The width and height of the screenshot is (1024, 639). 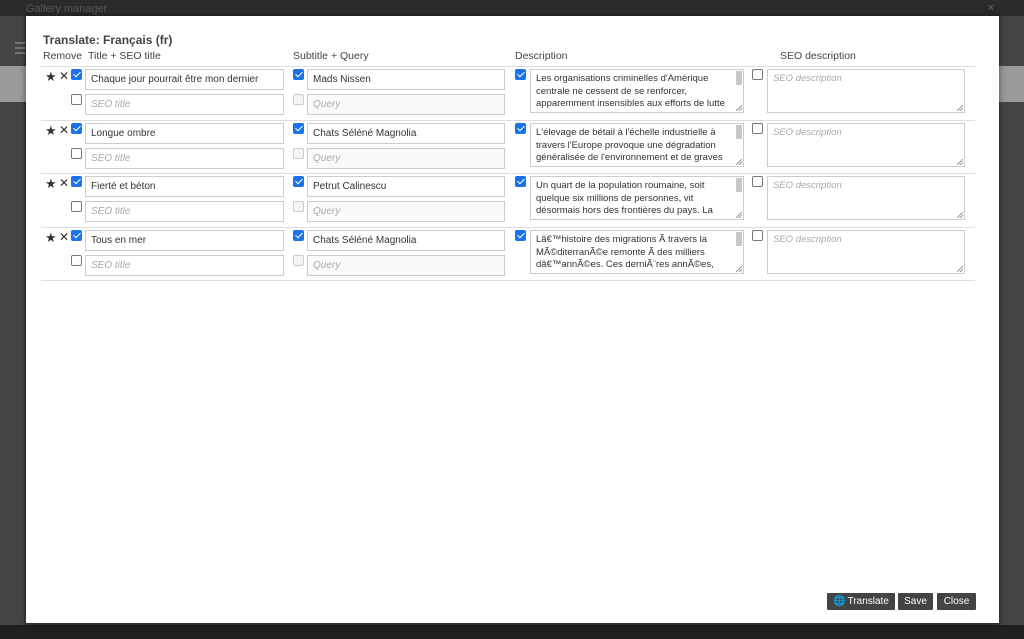 I want to click on save-button: Save, so click(x=915, y=601).